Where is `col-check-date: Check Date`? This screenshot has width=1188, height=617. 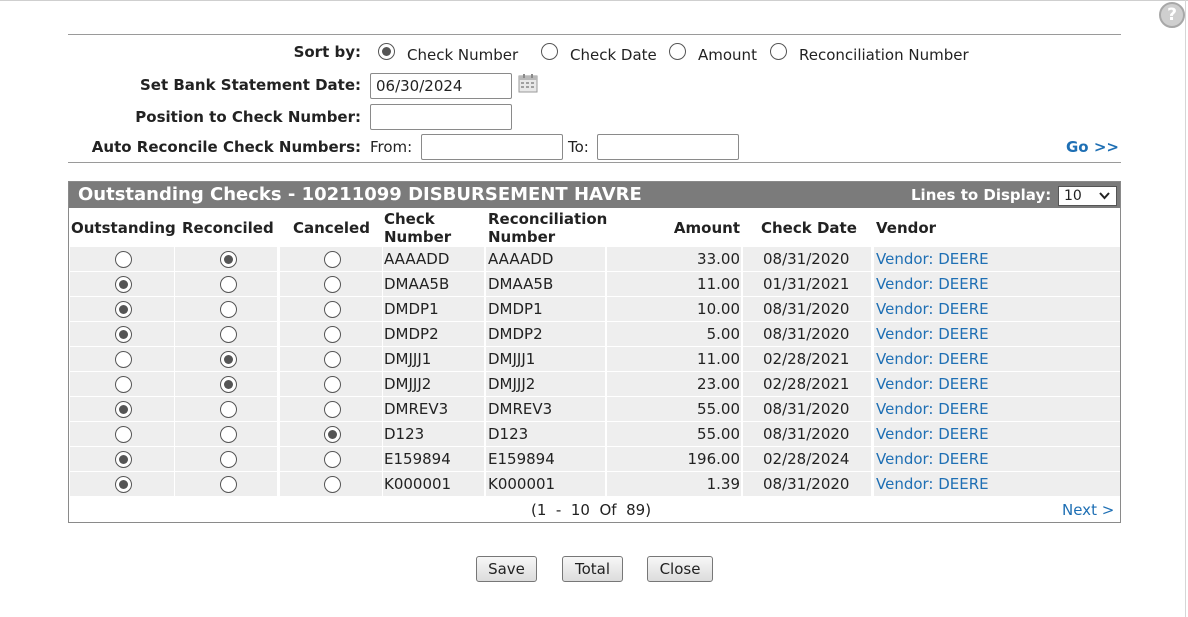
col-check-date: Check Date is located at coordinates (809, 228).